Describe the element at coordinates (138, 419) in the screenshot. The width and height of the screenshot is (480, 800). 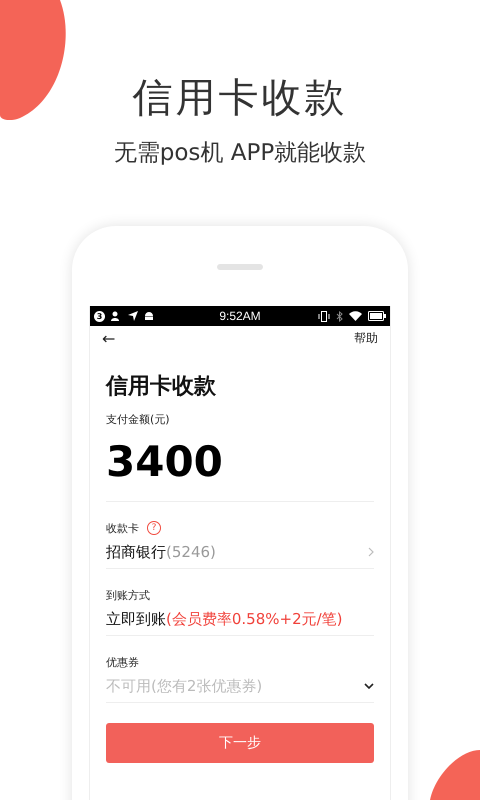
I see `amount-label: 支付金额(元)` at that location.